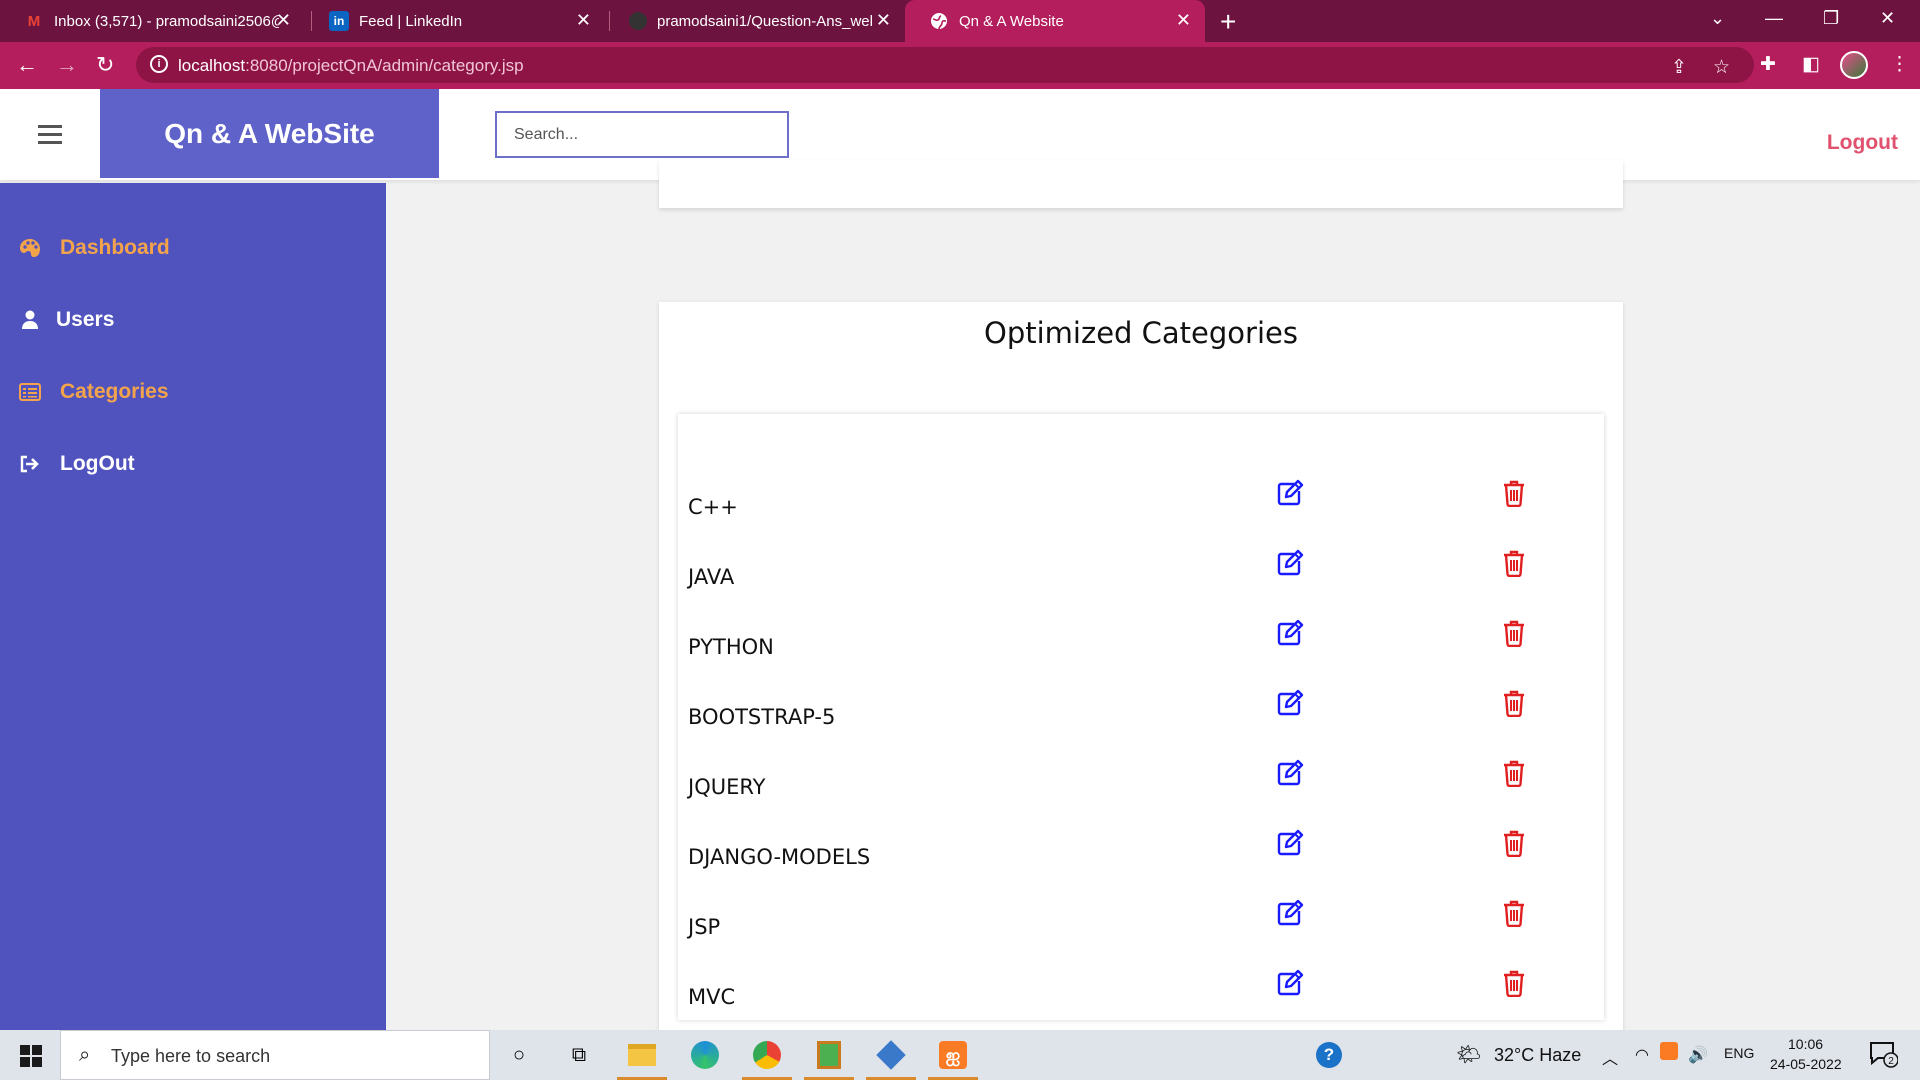  Describe the element at coordinates (1610, 1057) in the screenshot. I see `chevron-up-icon: ︿` at that location.